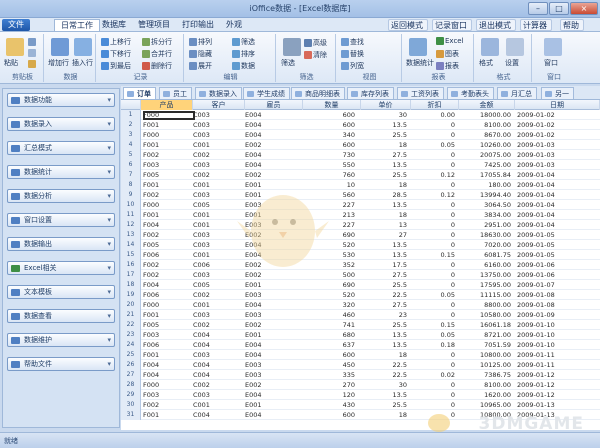 The image size is (600, 448). What do you see at coordinates (384, 175) in the screenshot?
I see `cell-unit-price: 25.5` at bounding box center [384, 175].